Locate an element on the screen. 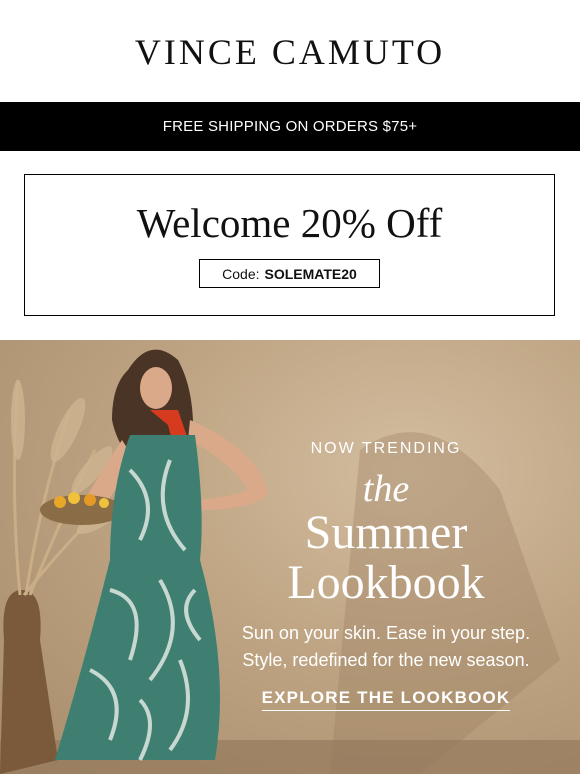 Image resolution: width=580 pixels, height=774 pixels. explore-lookbook-link: EXPLORE THE LOOKBOOK is located at coordinates (386, 699).